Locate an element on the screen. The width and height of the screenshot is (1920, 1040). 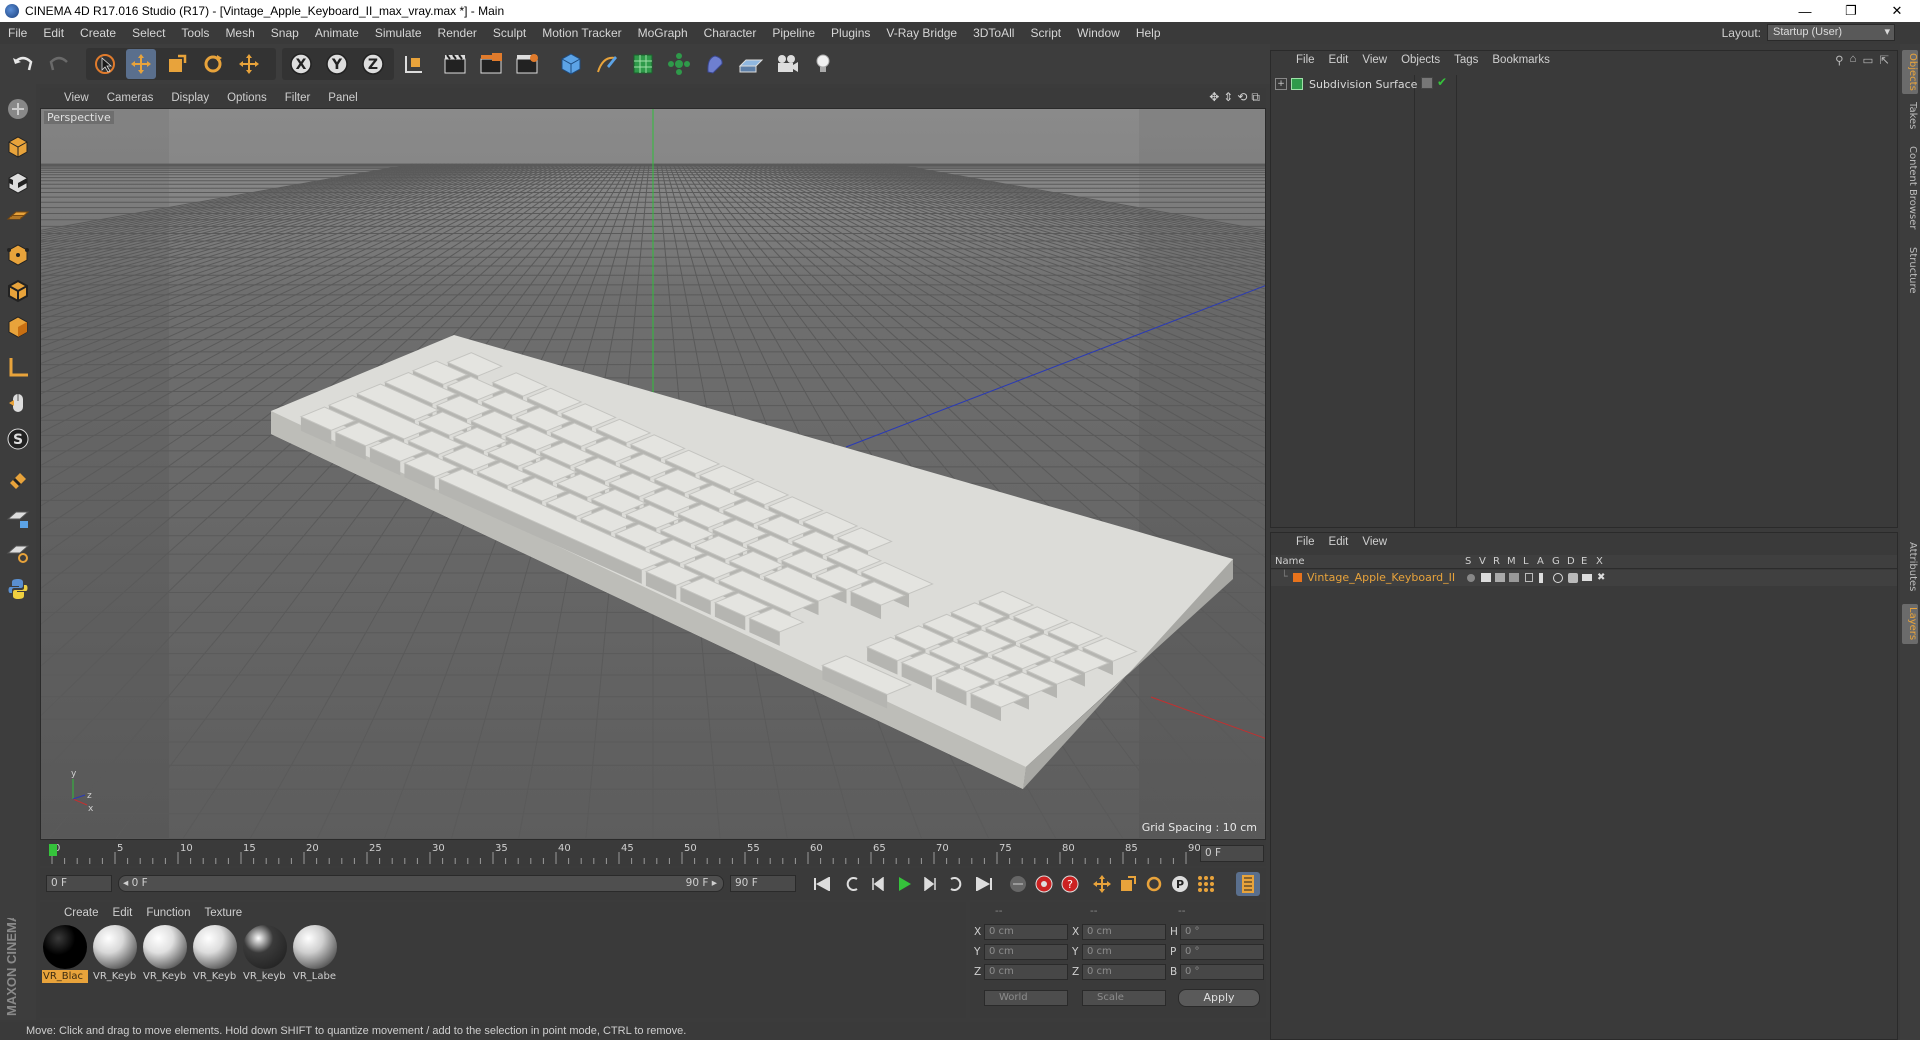
object-name: Subdivision Surface is located at coordinates (1363, 84).